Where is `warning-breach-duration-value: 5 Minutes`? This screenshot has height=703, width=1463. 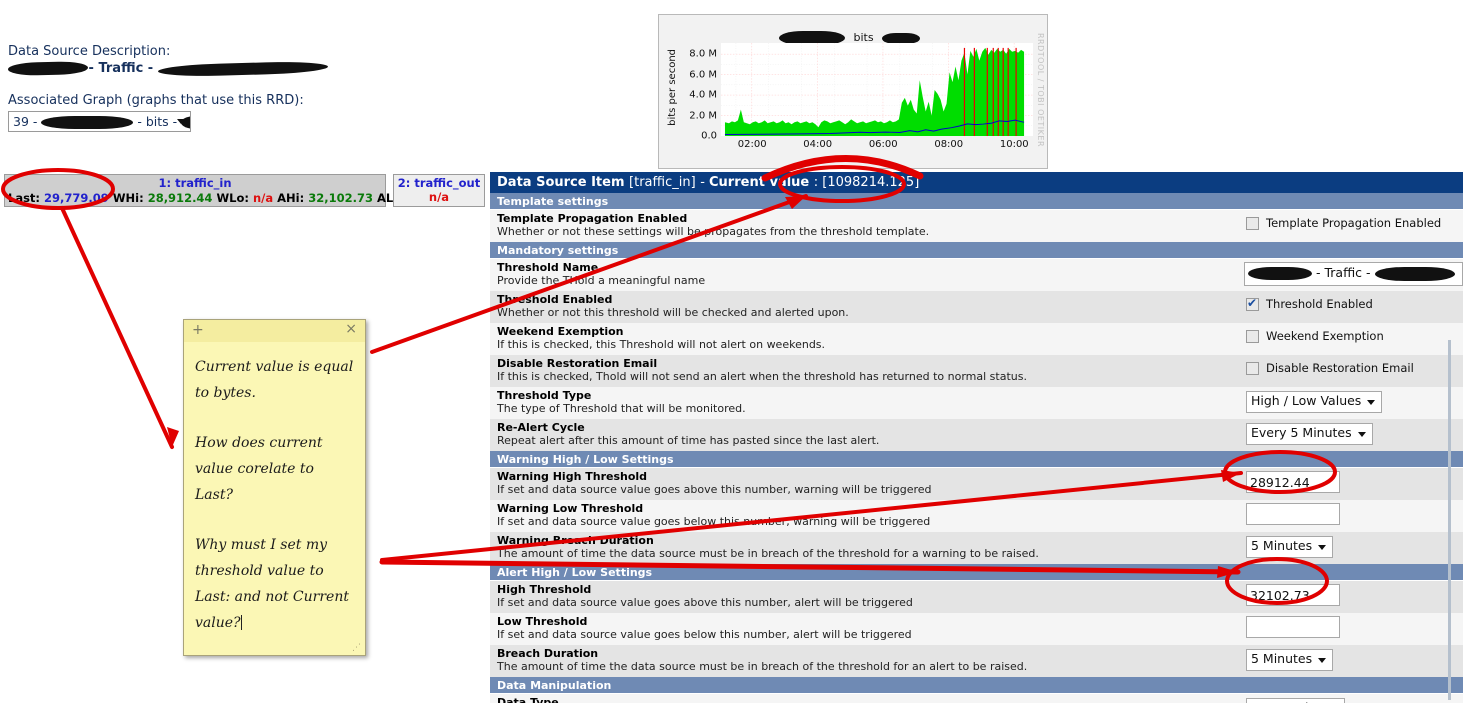
warning-breach-duration-value: 5 Minutes is located at coordinates (1282, 545).